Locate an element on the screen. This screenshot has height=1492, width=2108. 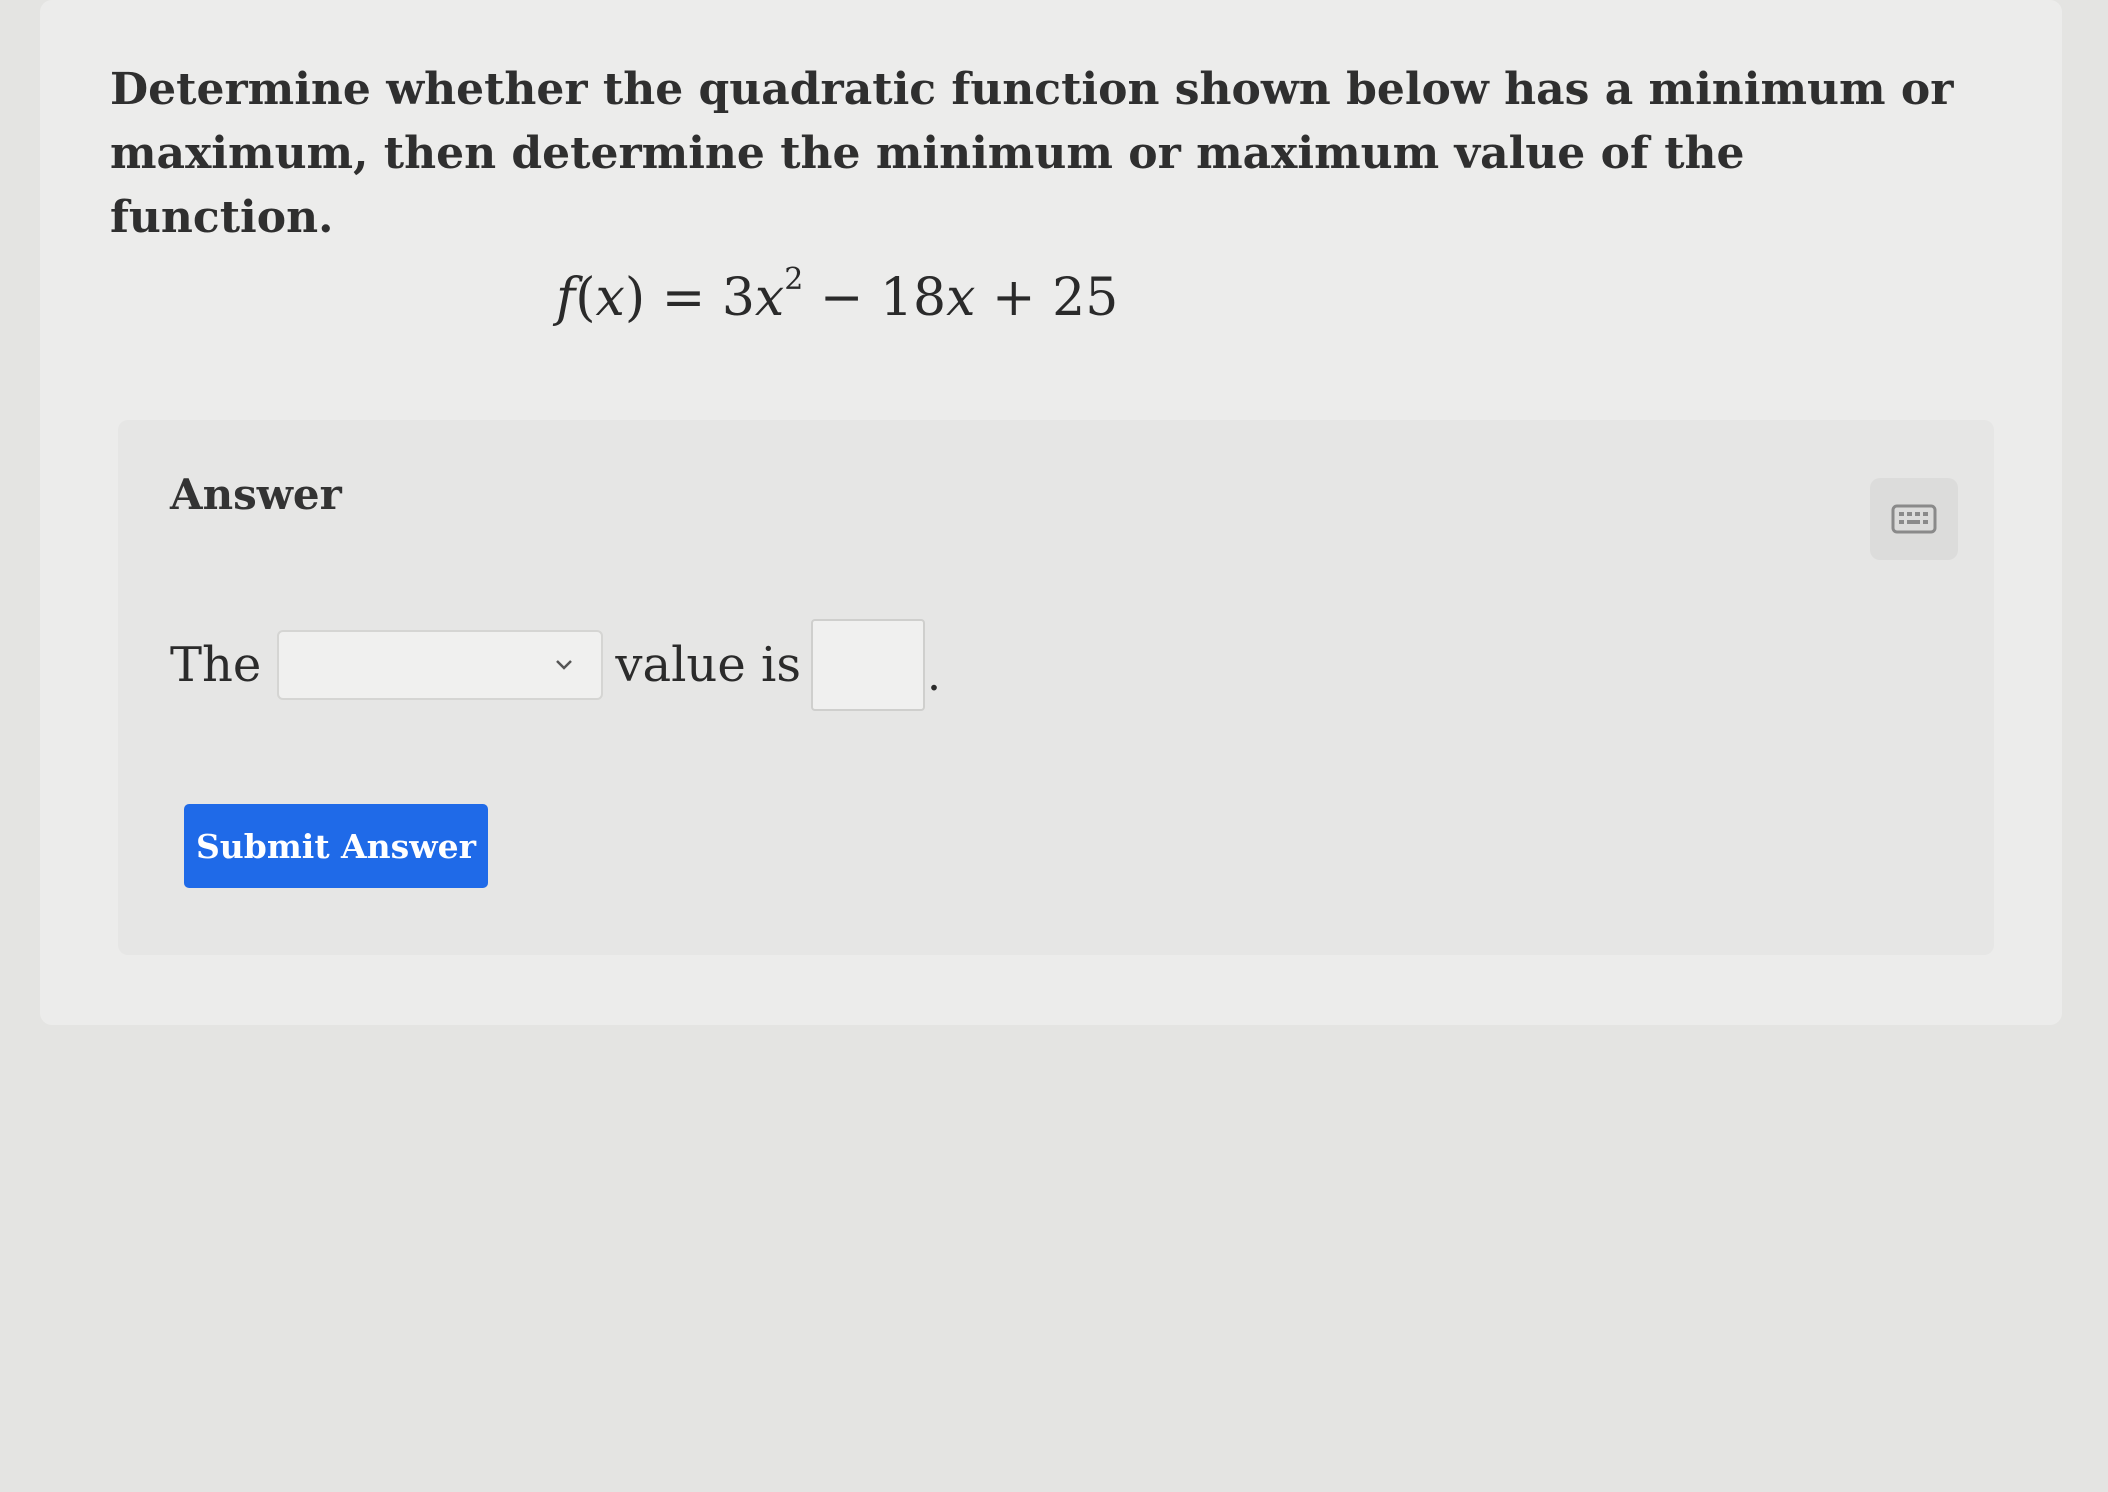
submit-answer-button: Submit Answer is located at coordinates (336, 846).